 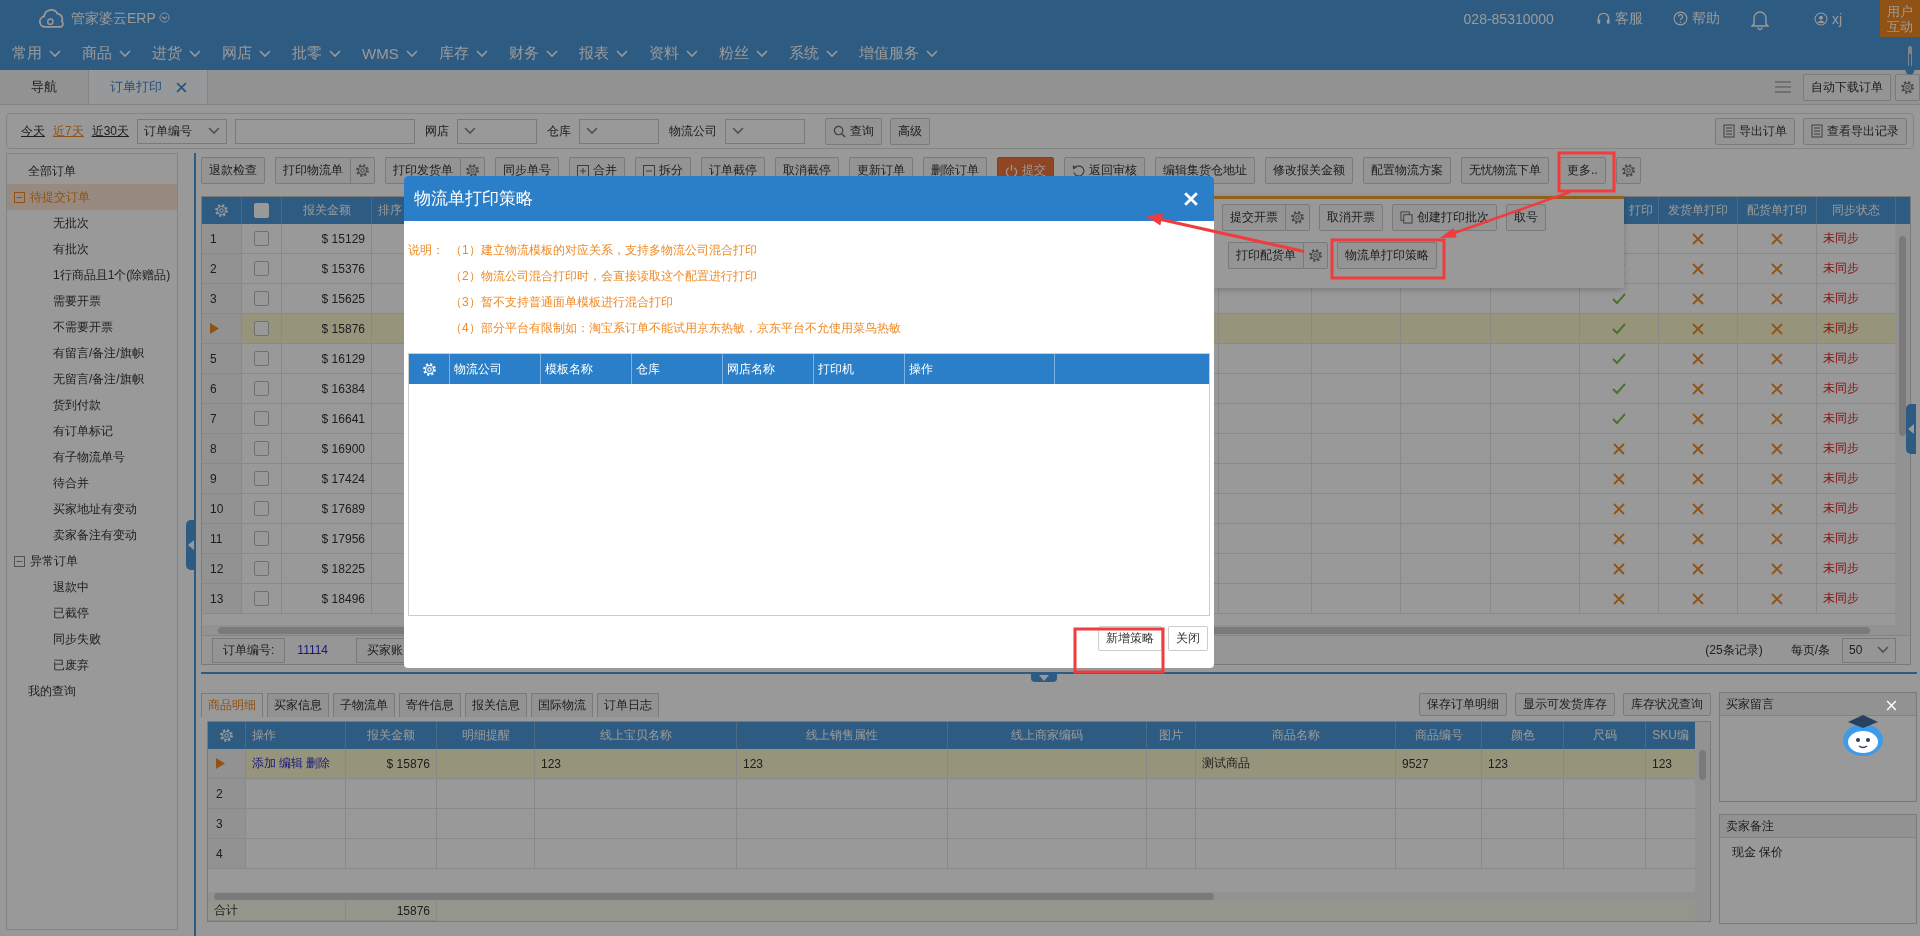 I want to click on note-text: （3）暂不支持普通面单模板进行混合打印, so click(x=562, y=302).